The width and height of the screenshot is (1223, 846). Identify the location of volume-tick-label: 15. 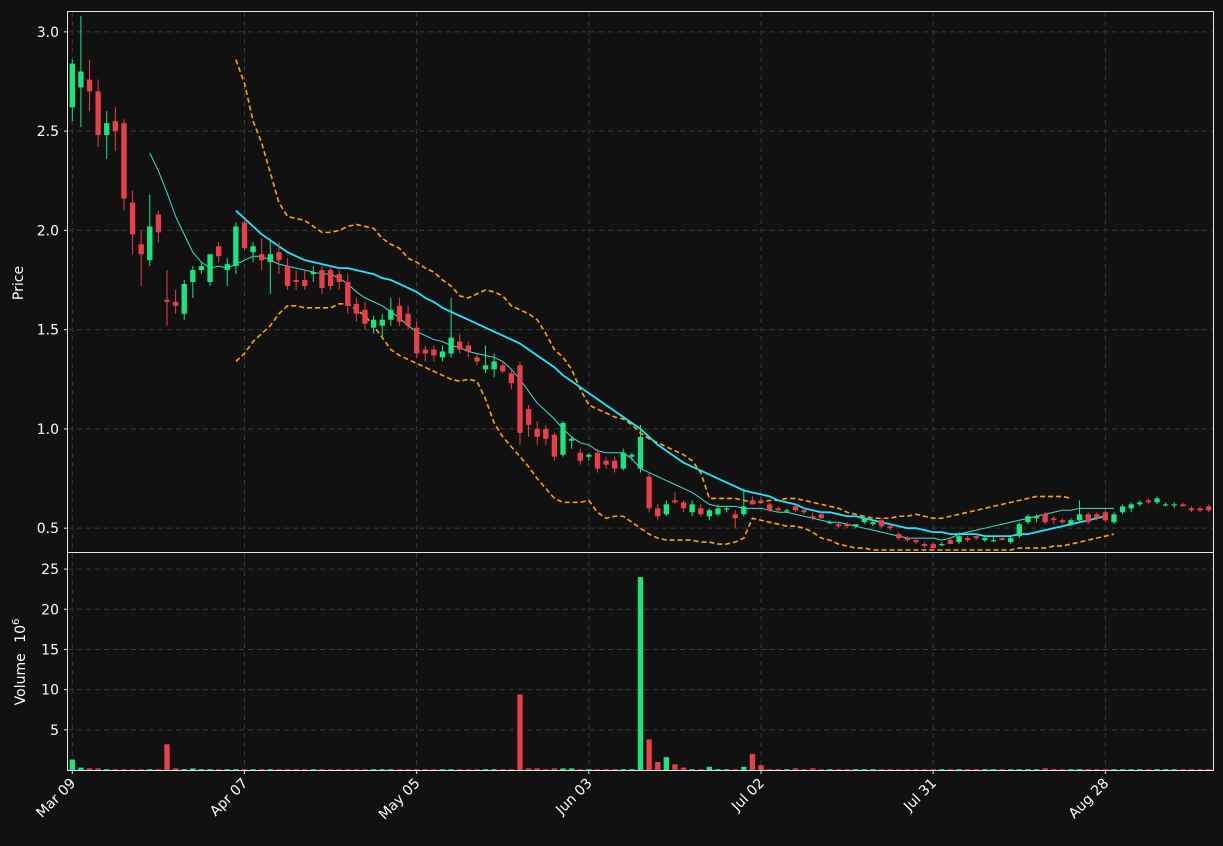
(50, 650).